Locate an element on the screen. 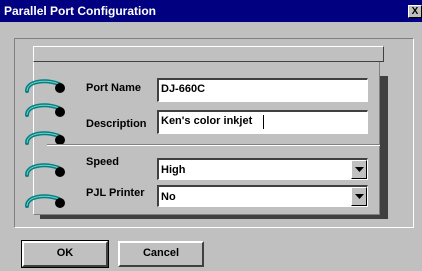 This screenshot has height=271, width=422. port-name-field: DJ-660C is located at coordinates (262, 90).